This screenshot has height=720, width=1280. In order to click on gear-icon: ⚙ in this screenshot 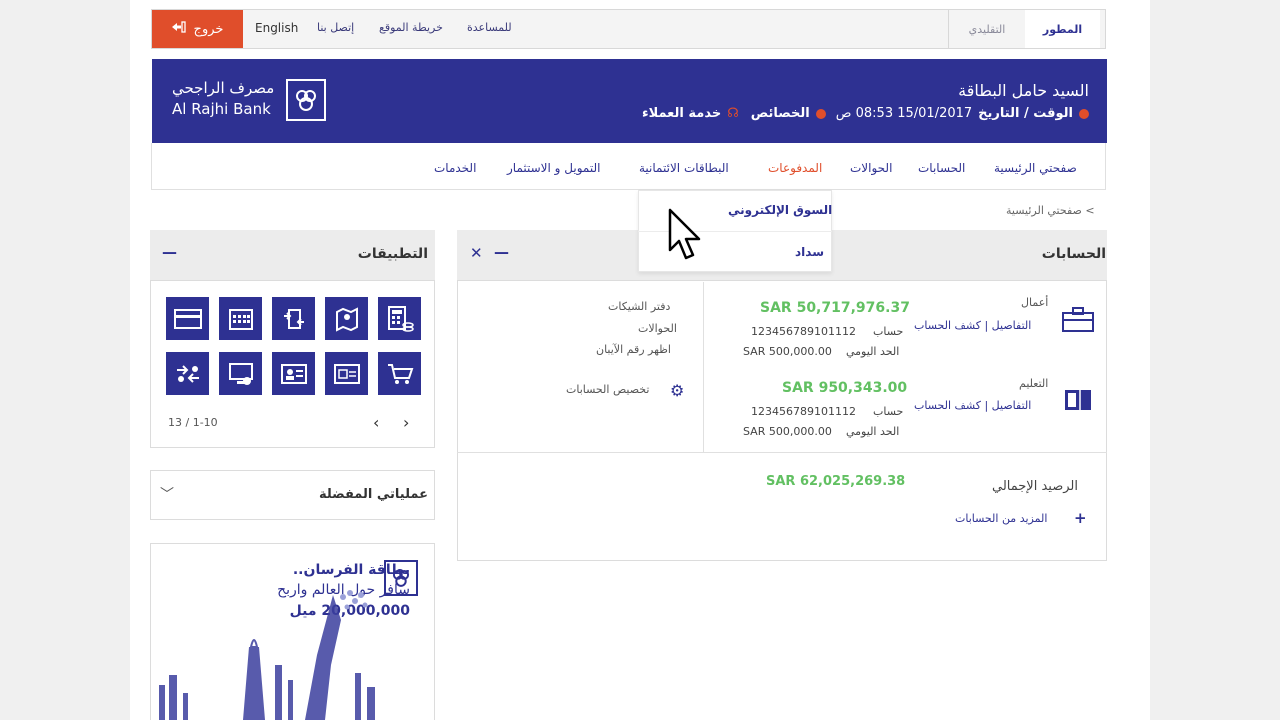, I will do `click(677, 390)`.